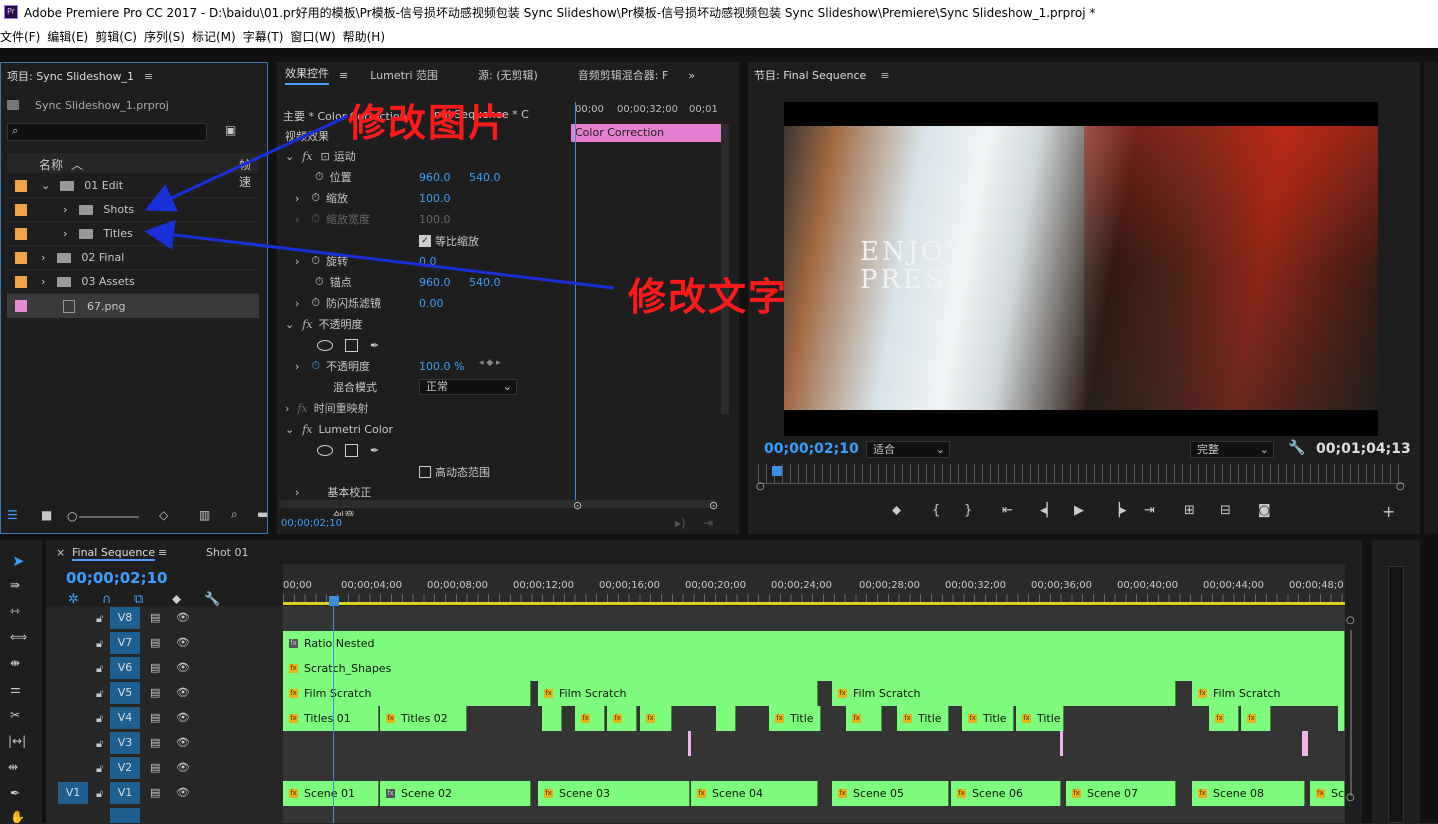  I want to click on slide-tool-icon: ⇹, so click(13, 767).